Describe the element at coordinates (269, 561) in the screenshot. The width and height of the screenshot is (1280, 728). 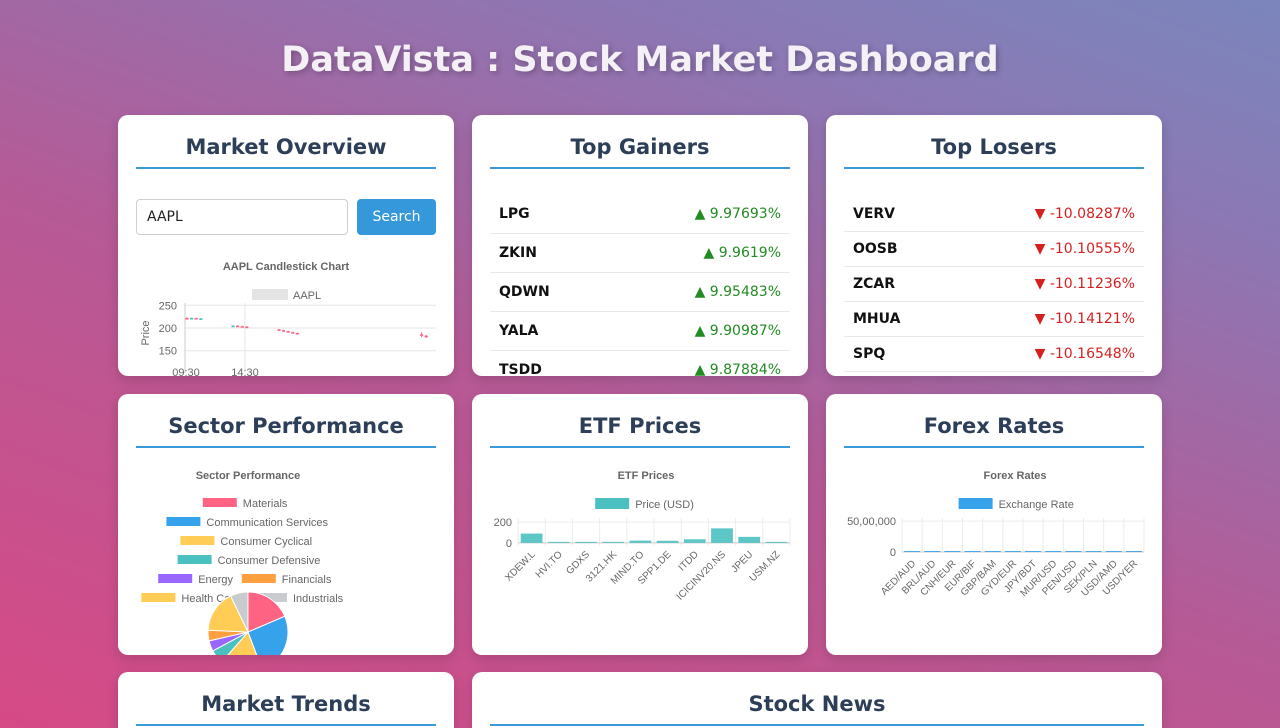
I see `pie-legend-label: Consumer Defensive` at that location.